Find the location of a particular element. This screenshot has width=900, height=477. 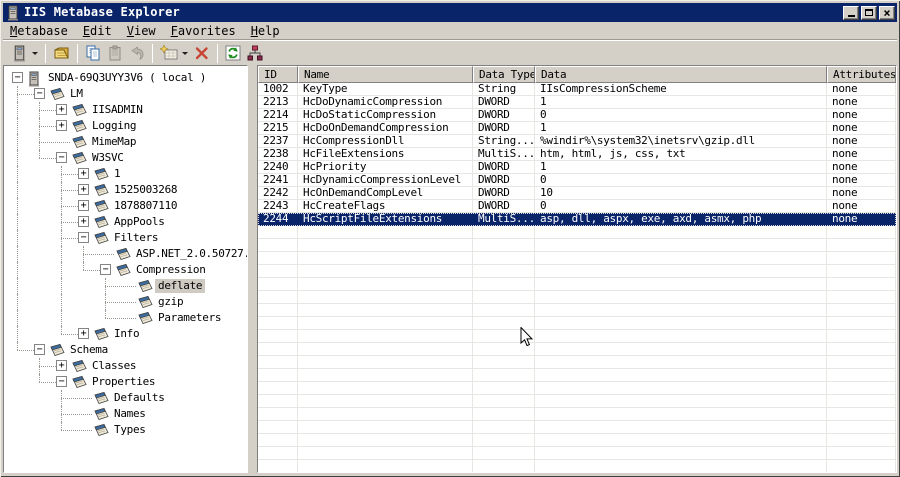

tree-label: deflate is located at coordinates (180, 286).